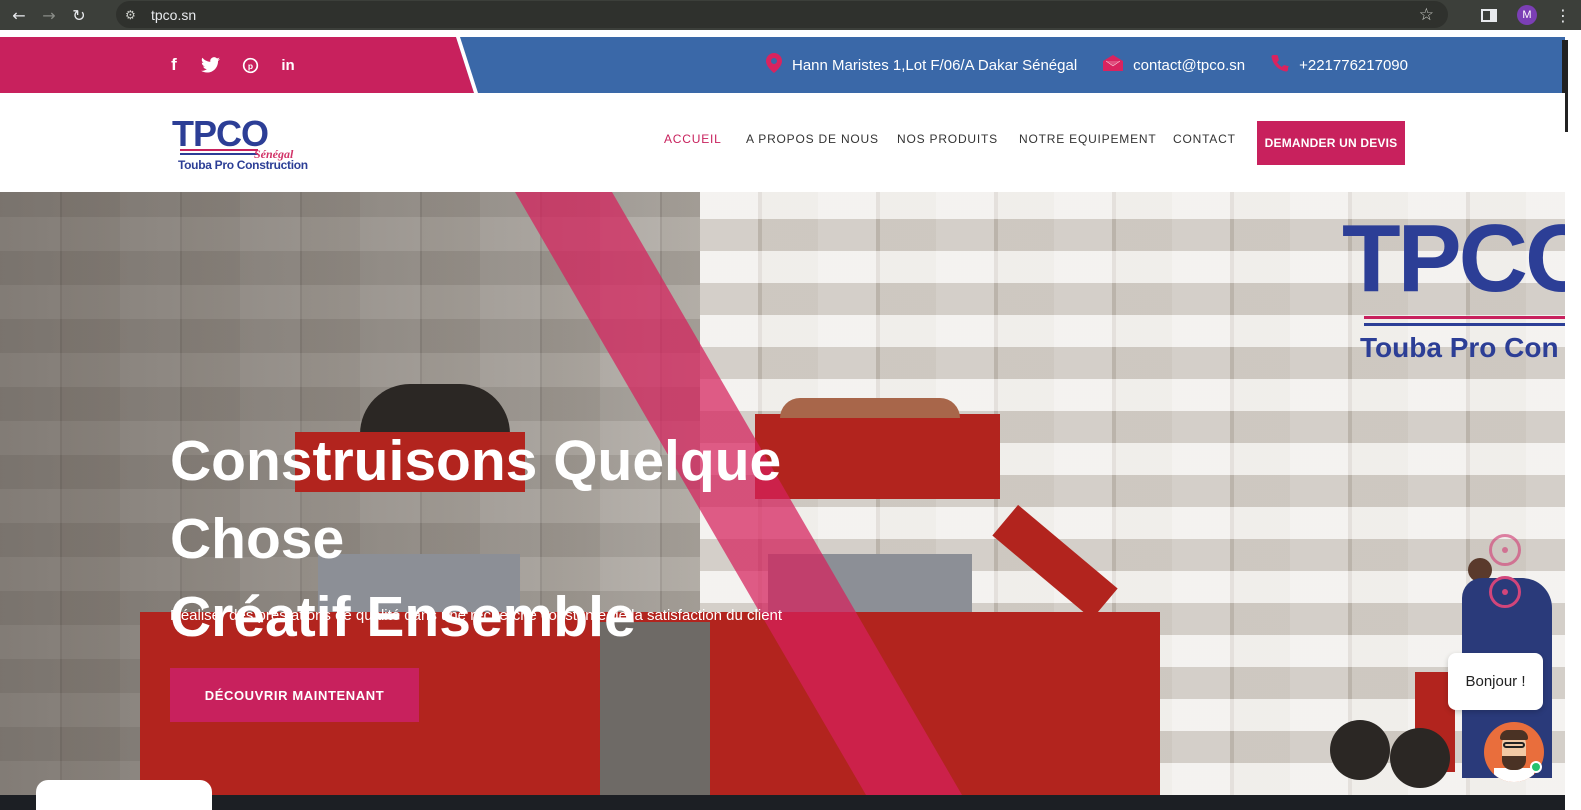  What do you see at coordinates (174, 65) in the screenshot?
I see `facebook-icon: f` at bounding box center [174, 65].